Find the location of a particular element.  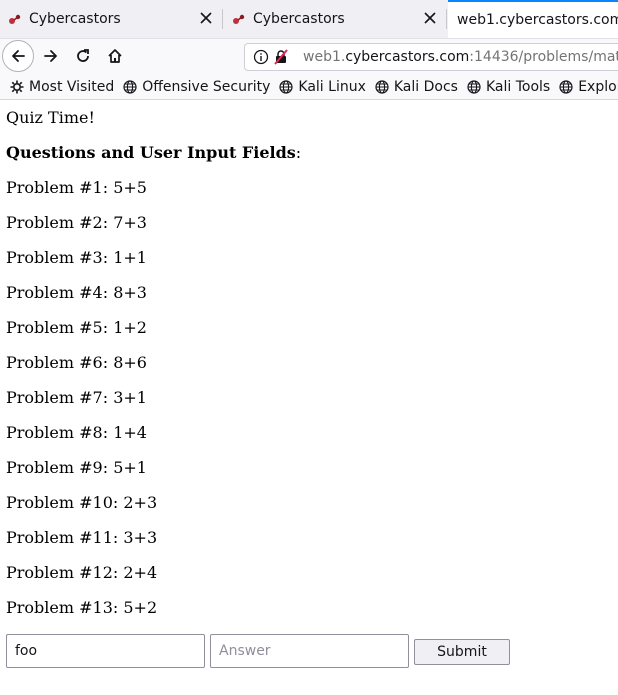

problem-item: Problem #13: 5+2 is located at coordinates (82, 607).